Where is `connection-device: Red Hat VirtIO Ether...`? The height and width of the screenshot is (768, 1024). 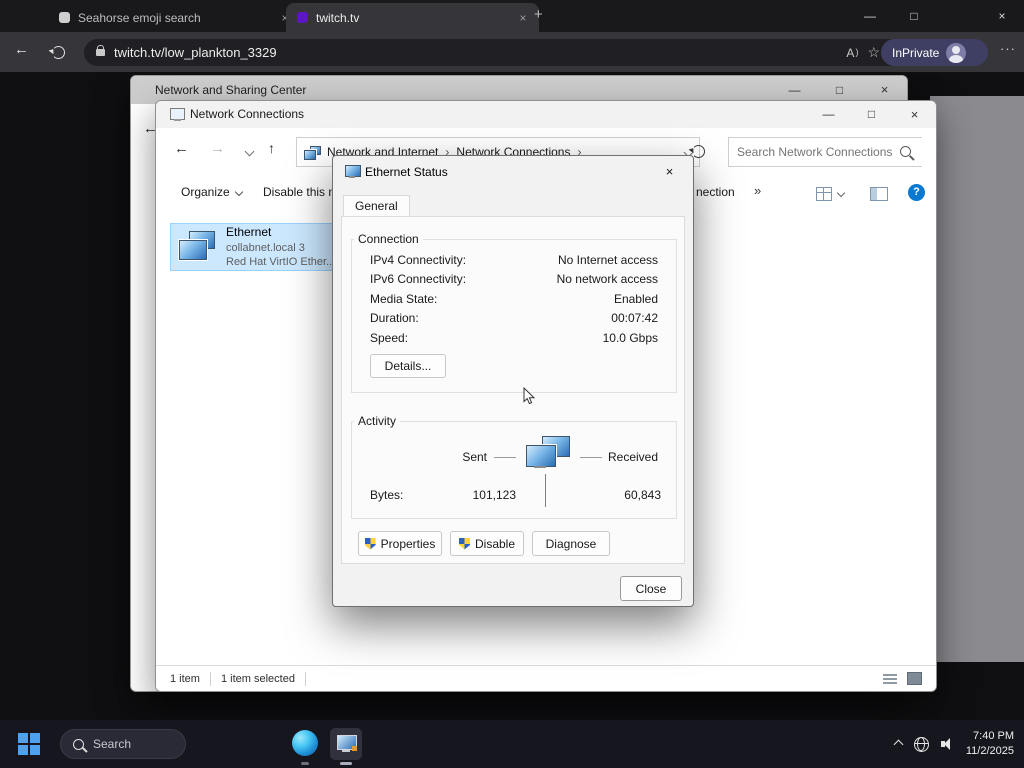
connection-device: Red Hat VirtIO Ether... is located at coordinates (281, 261).